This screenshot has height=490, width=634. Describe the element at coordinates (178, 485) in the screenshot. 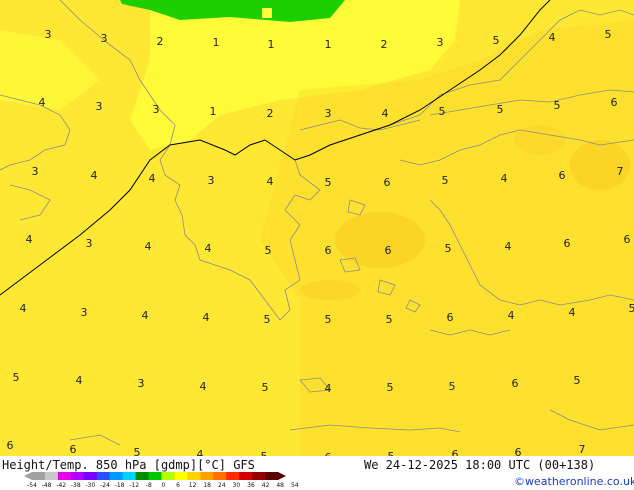

I see `scale-label: 6` at that location.